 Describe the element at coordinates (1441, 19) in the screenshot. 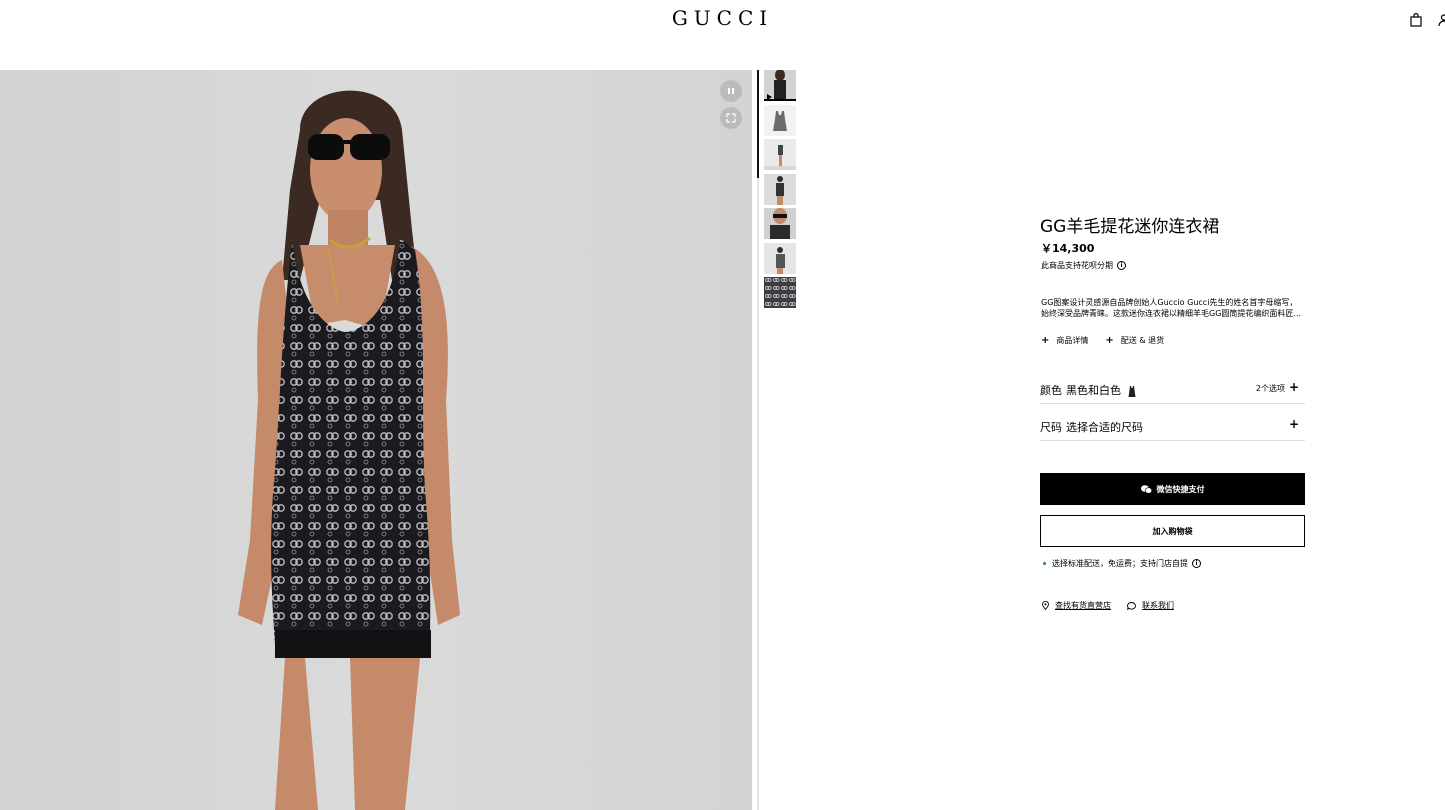

I see `account-icon` at that location.